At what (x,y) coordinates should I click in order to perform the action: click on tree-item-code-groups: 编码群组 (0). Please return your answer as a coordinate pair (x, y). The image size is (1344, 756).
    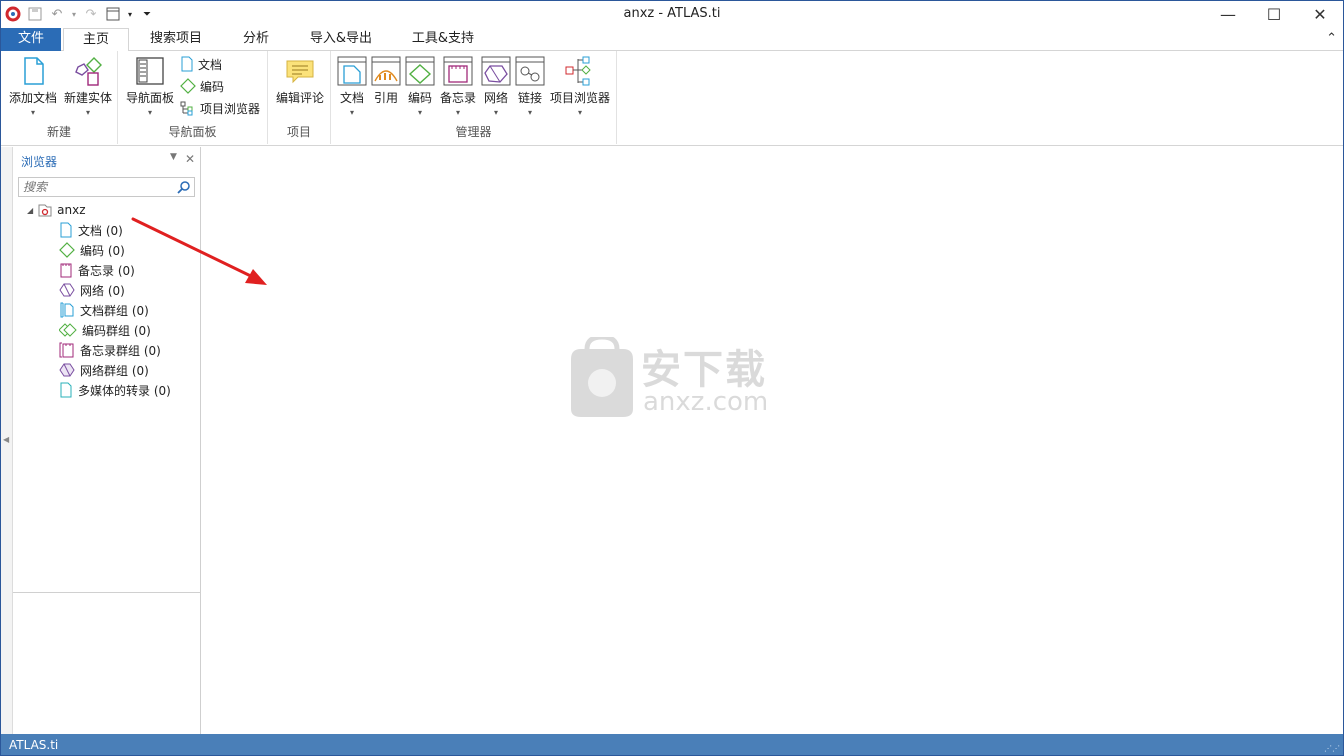
    Looking at the image, I should click on (105, 330).